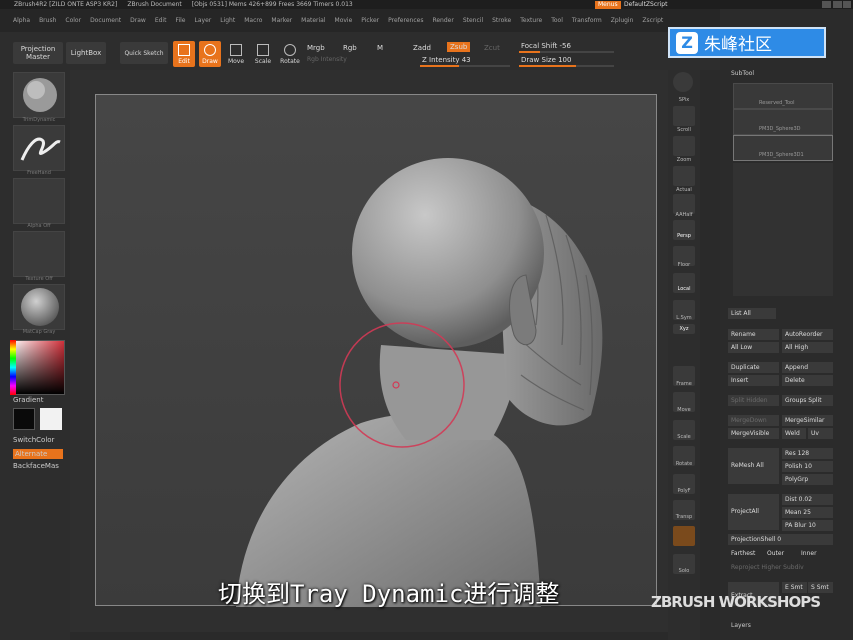 The height and width of the screenshot is (640, 853). Describe the element at coordinates (380, 48) in the screenshot. I see `m-button: M` at that location.